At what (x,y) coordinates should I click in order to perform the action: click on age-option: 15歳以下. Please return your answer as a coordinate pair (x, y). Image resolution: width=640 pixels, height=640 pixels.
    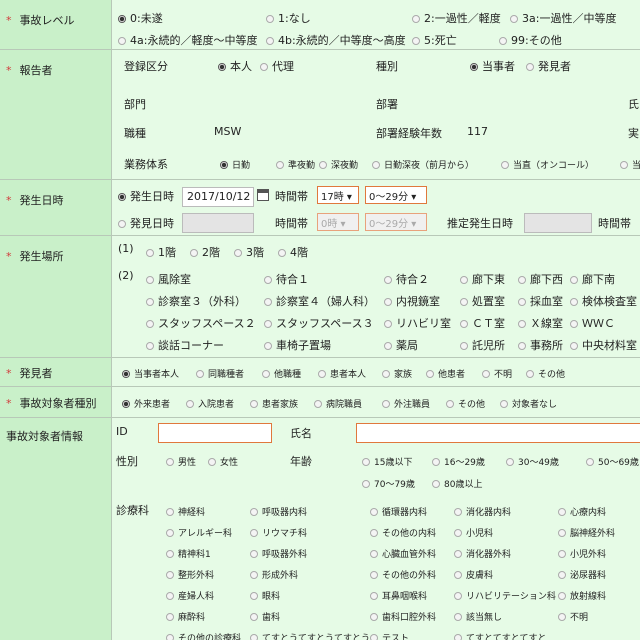
    Looking at the image, I should click on (387, 461).